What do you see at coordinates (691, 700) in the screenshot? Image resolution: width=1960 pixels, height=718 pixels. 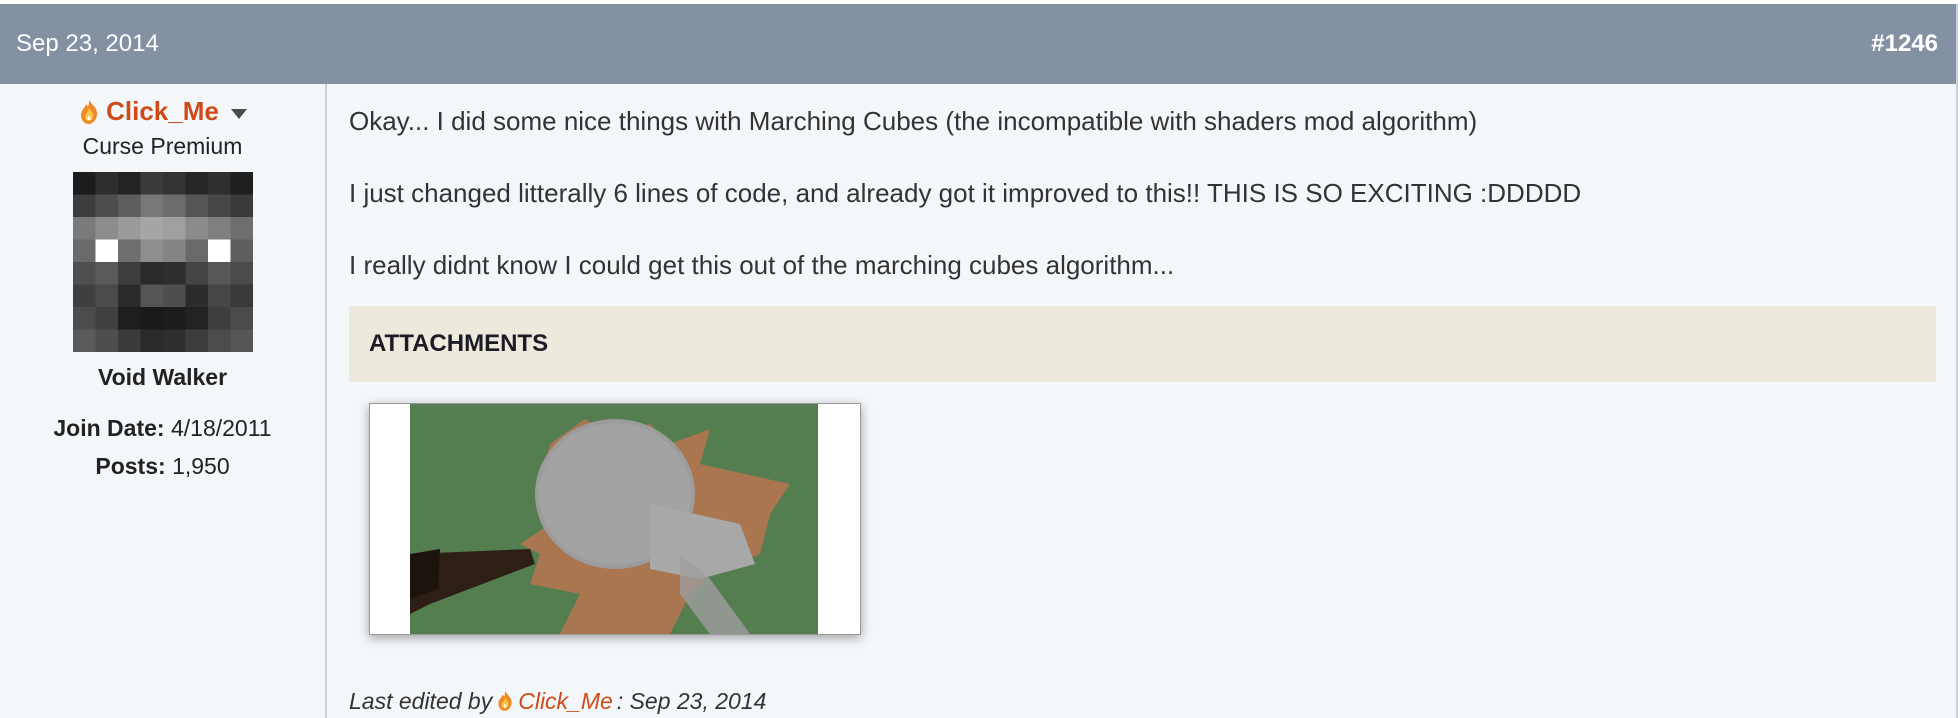 I see `edited-date: : Sep 23, 2014` at bounding box center [691, 700].